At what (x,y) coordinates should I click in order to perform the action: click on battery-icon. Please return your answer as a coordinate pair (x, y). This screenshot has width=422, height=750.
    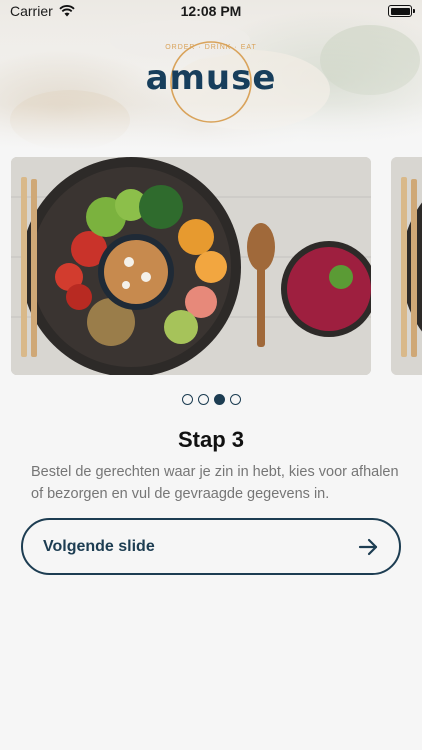
    Looking at the image, I should click on (401, 11).